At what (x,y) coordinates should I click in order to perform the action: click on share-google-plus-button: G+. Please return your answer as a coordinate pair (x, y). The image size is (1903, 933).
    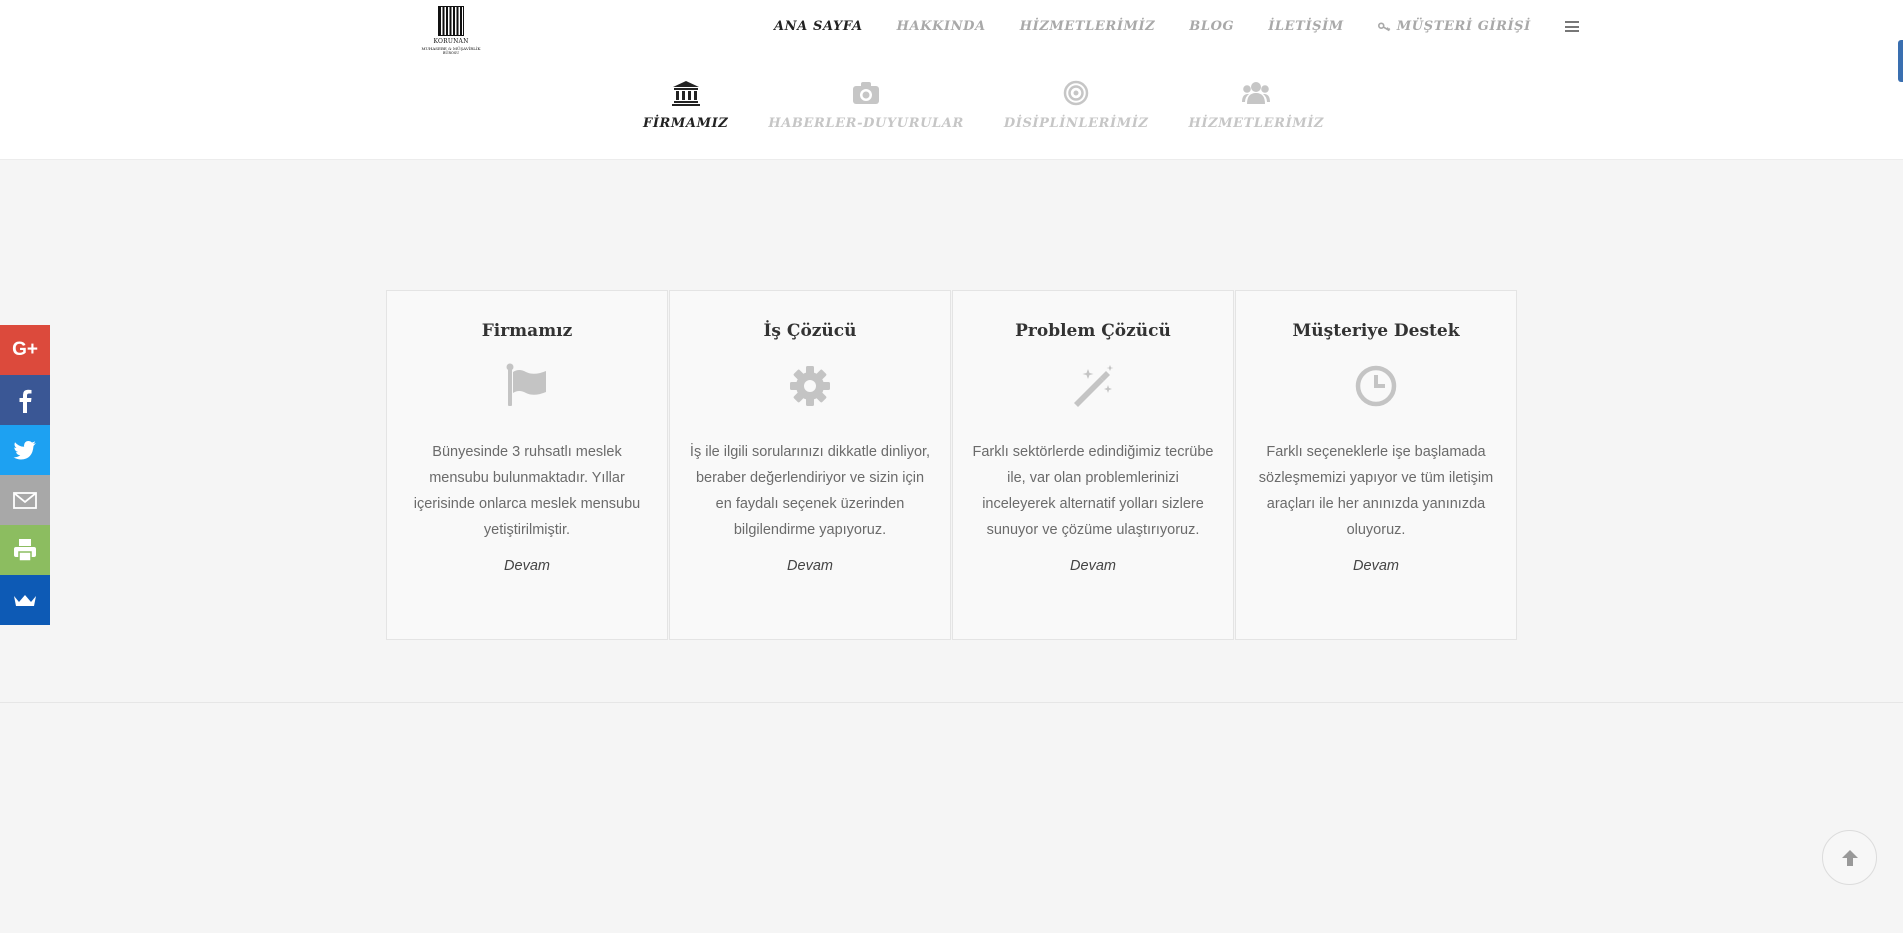
    Looking at the image, I should click on (25, 350).